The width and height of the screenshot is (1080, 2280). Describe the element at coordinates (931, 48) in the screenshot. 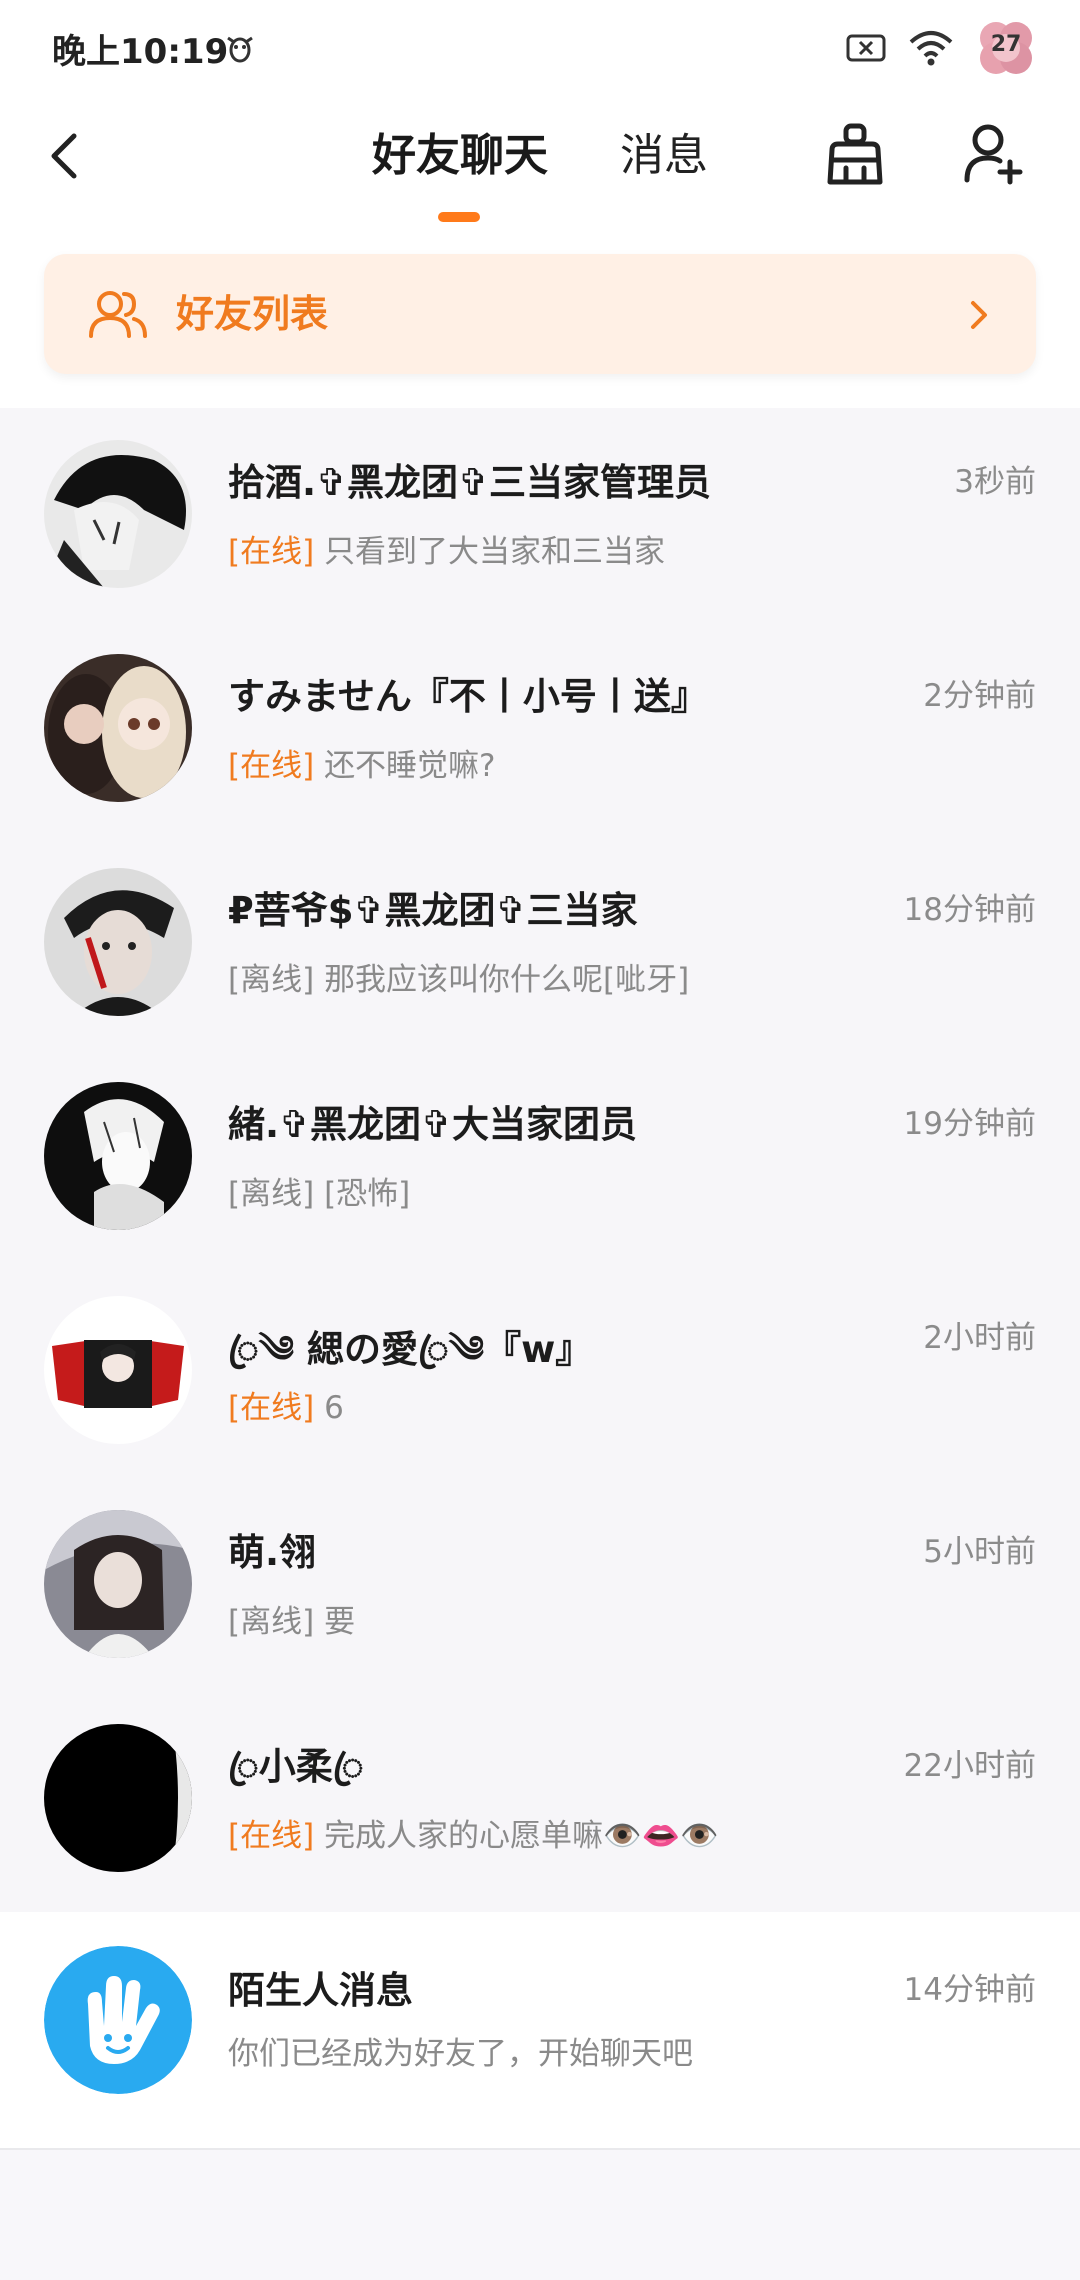

I see `wifi-icon` at that location.